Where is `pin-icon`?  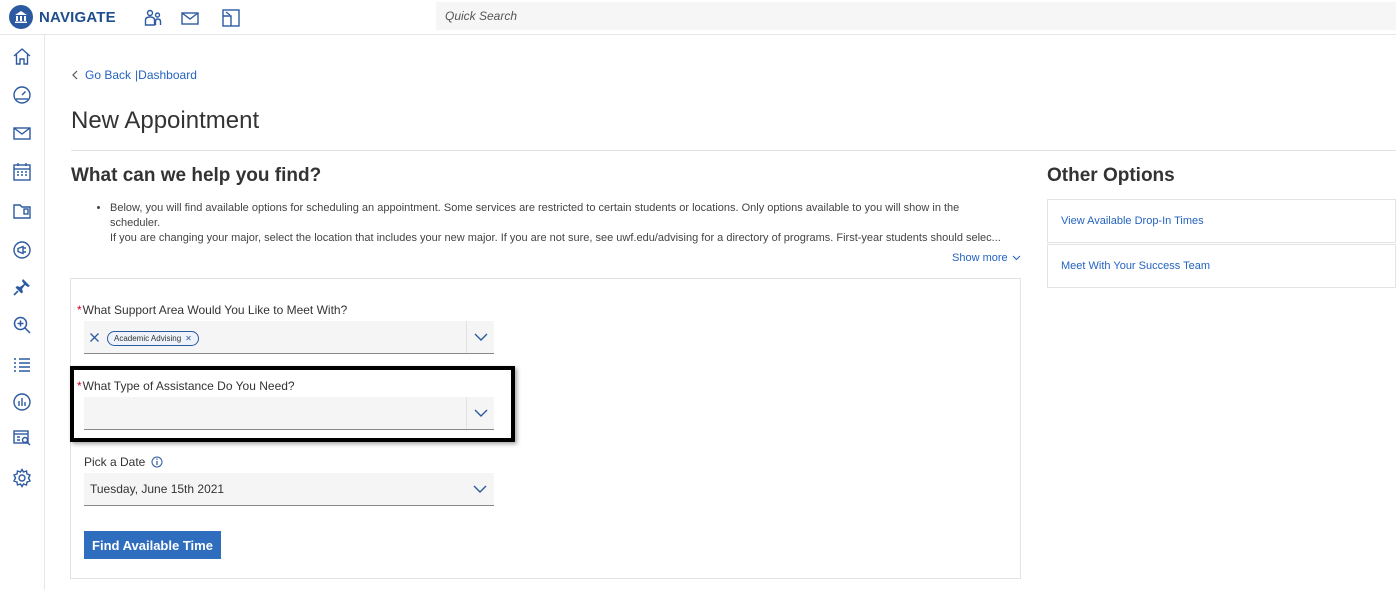
pin-icon is located at coordinates (22, 287).